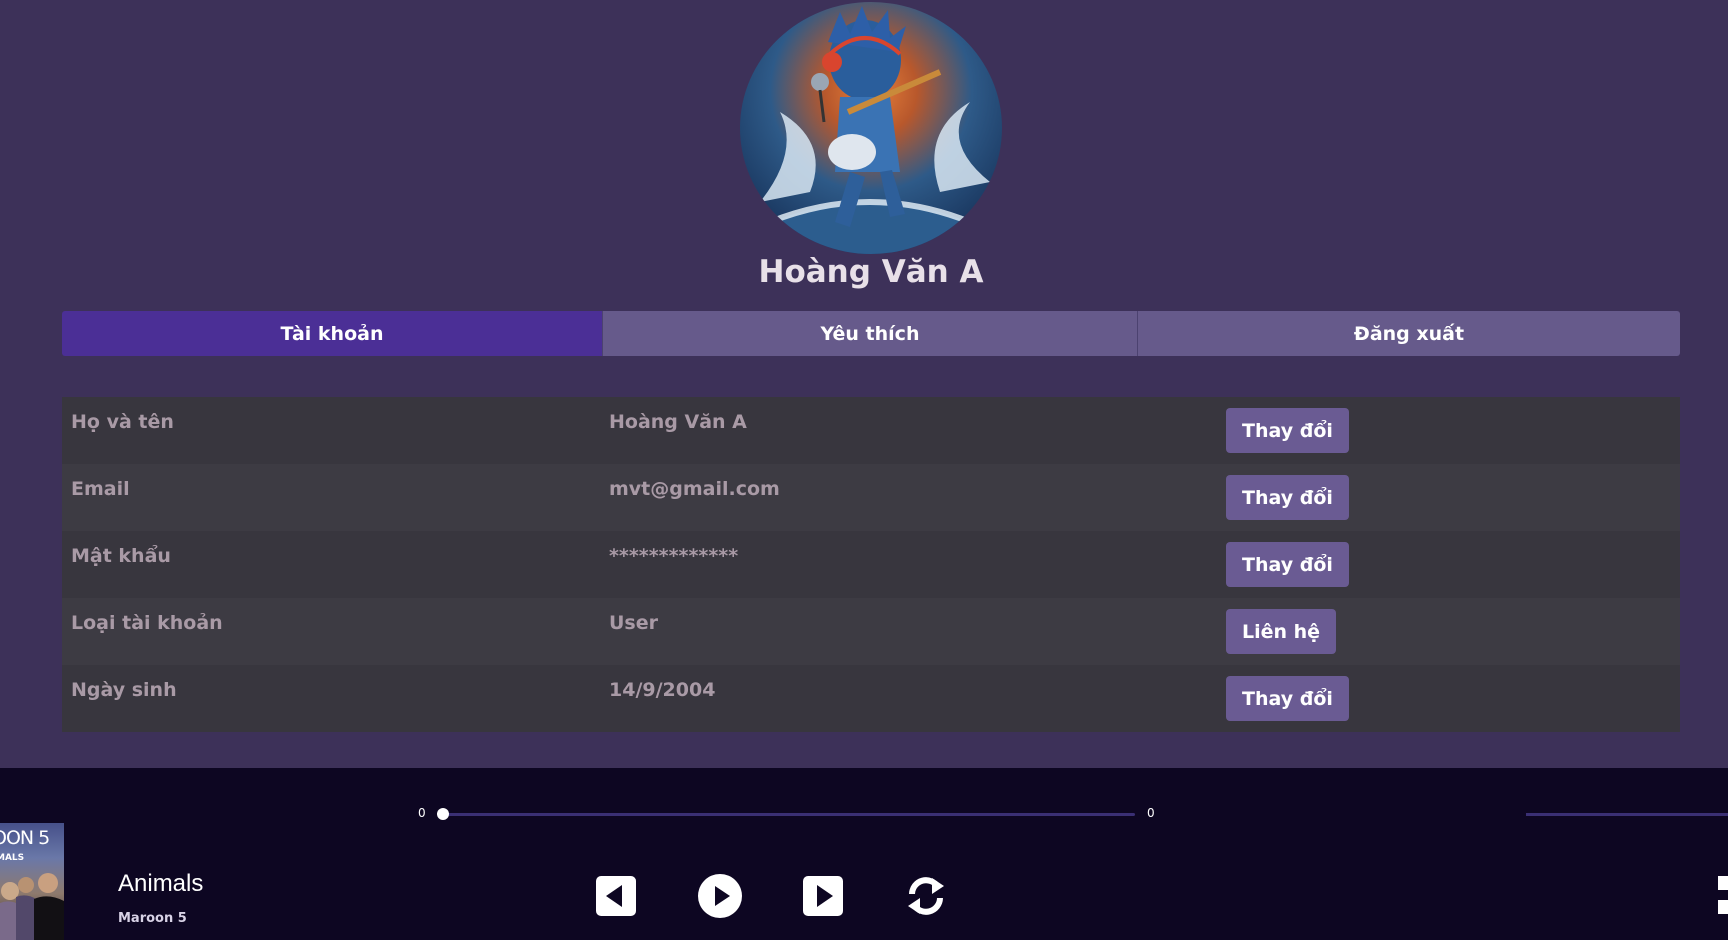  What do you see at coordinates (1287, 430) in the screenshot?
I see `change-fullname-button: Thay đổi` at bounding box center [1287, 430].